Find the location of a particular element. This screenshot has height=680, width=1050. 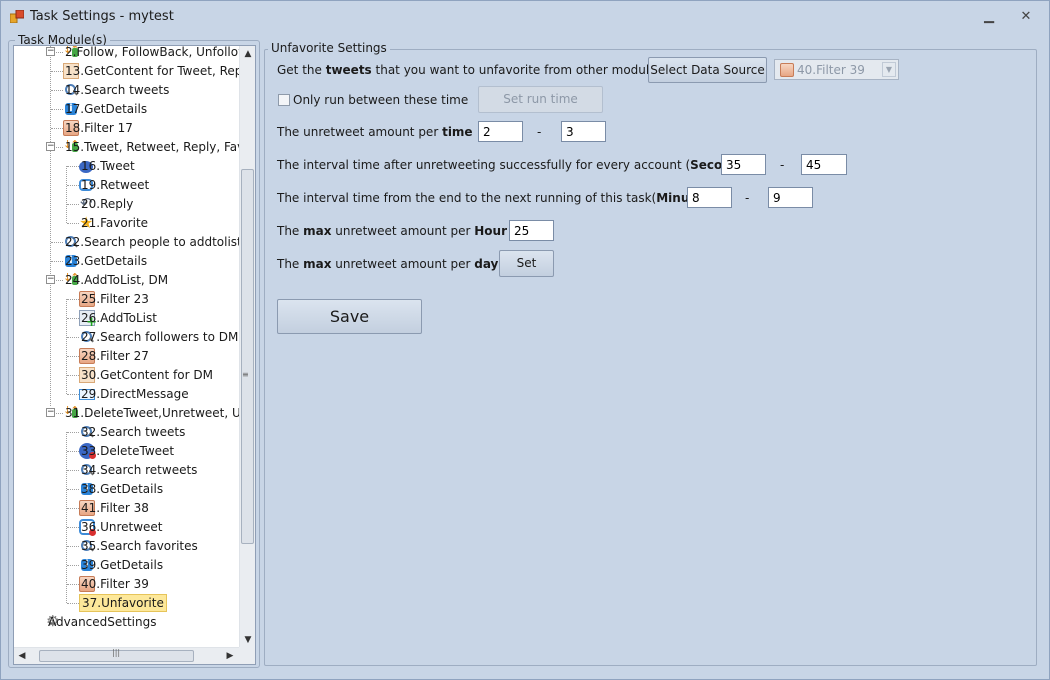

tree-item-label: 39.GetDetails is located at coordinates (122, 564).